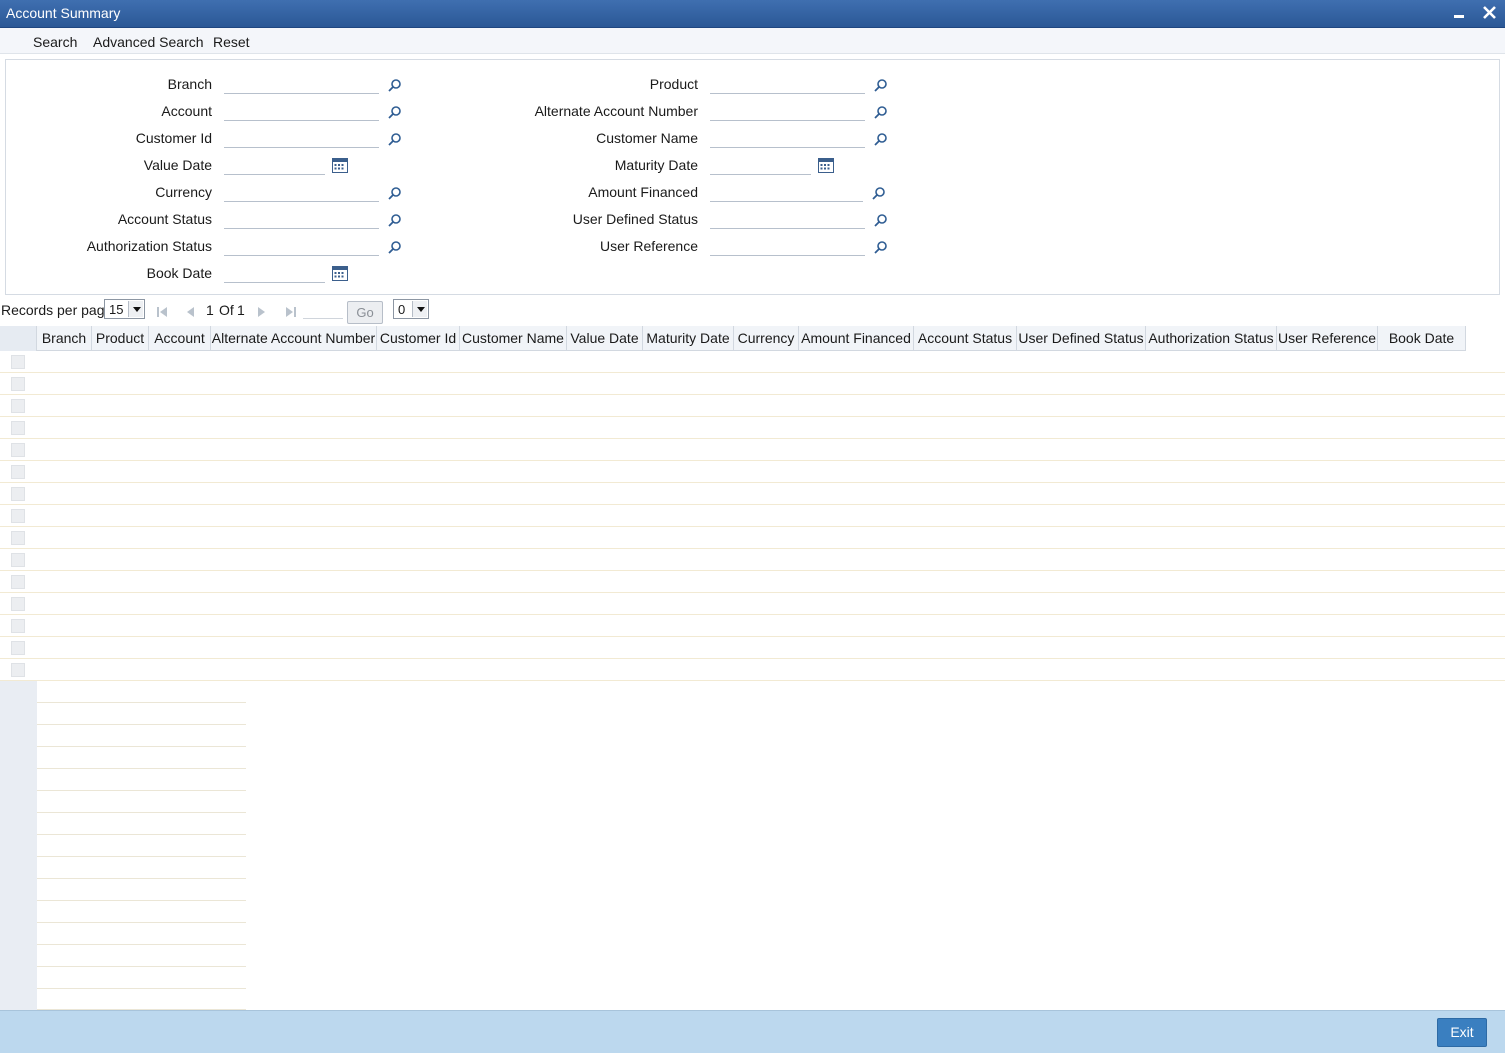 Image resolution: width=1505 pixels, height=1053 pixels. What do you see at coordinates (1081, 338) in the screenshot?
I see `column-header-user-defined-status: User Defined Status` at bounding box center [1081, 338].